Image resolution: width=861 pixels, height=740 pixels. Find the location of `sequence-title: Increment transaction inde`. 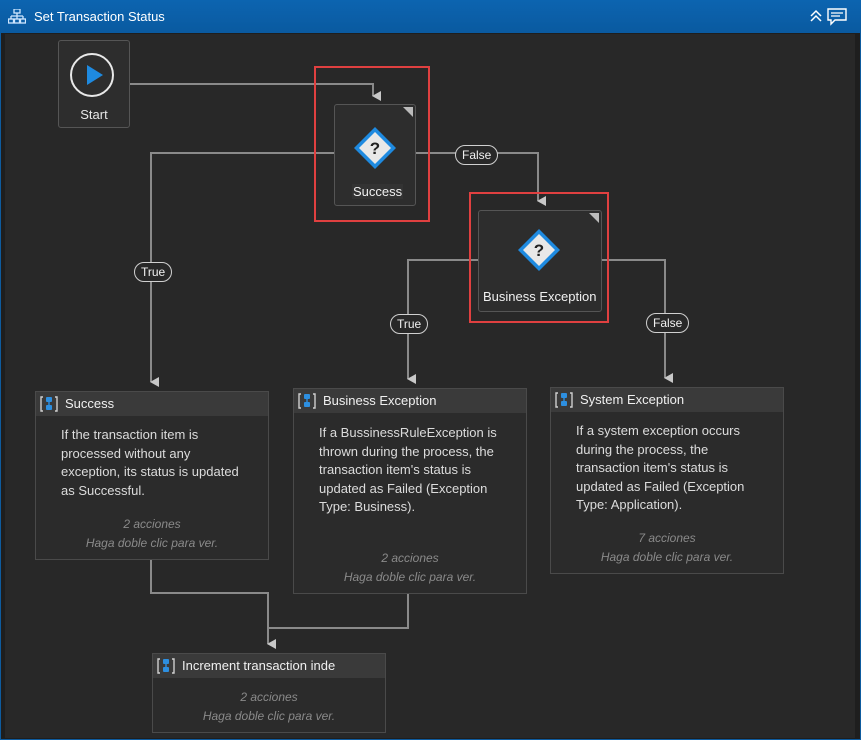

sequence-title: Increment transaction inde is located at coordinates (259, 665).